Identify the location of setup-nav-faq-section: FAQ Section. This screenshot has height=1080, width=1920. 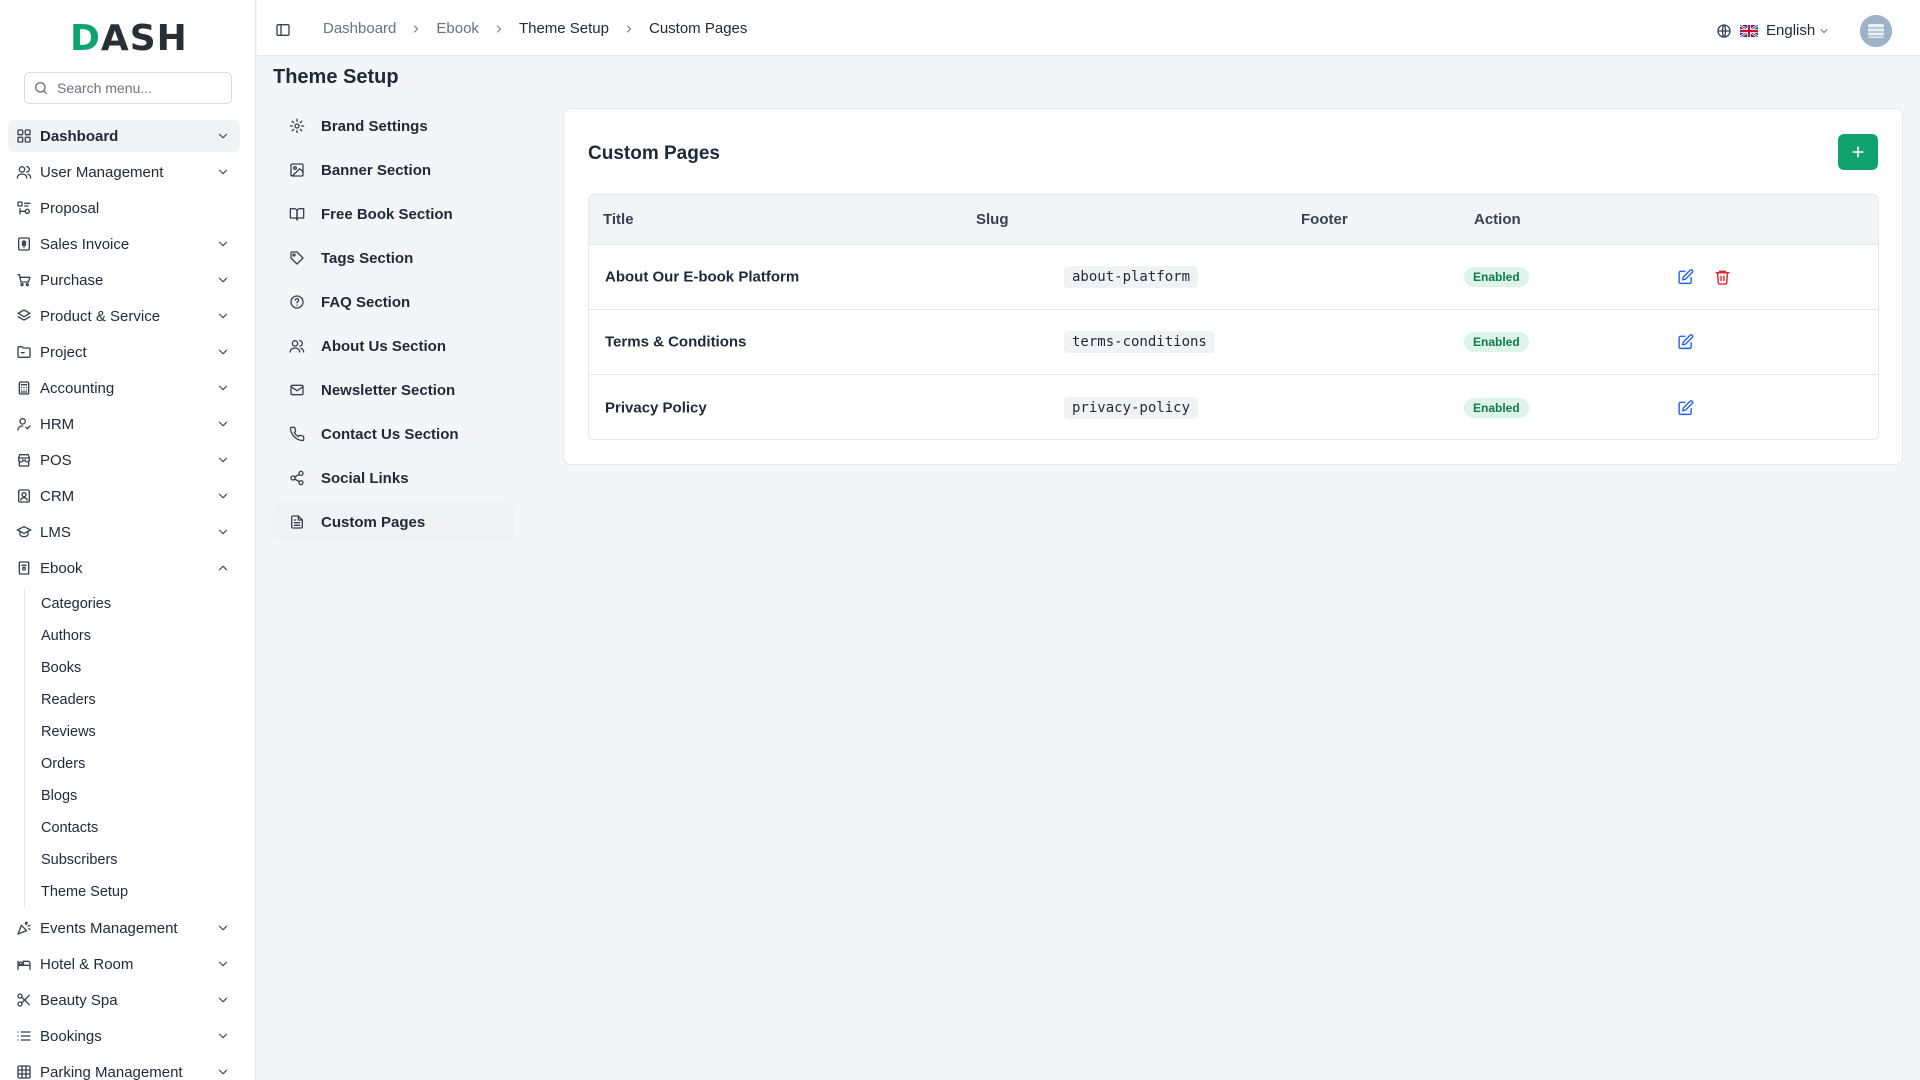
(393, 302).